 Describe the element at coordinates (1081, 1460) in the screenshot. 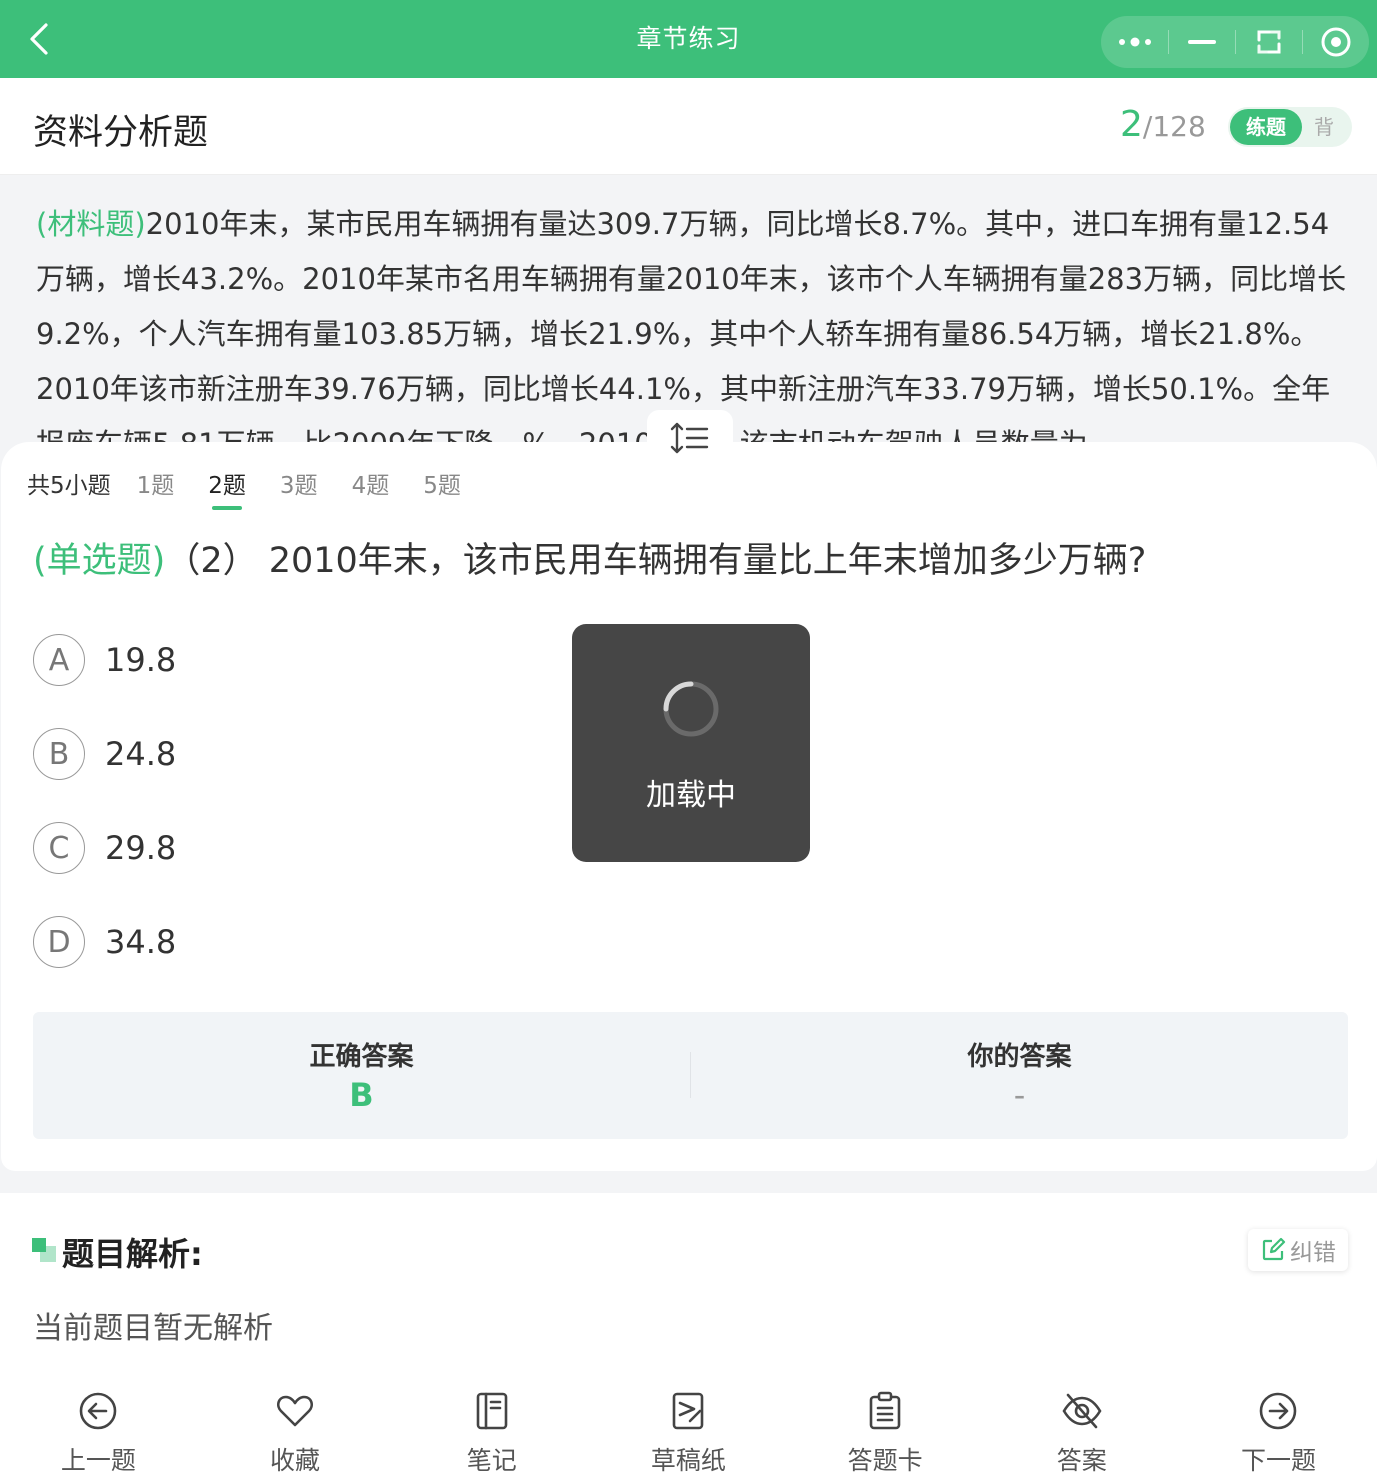

I see `show-answer-label: 答案` at that location.